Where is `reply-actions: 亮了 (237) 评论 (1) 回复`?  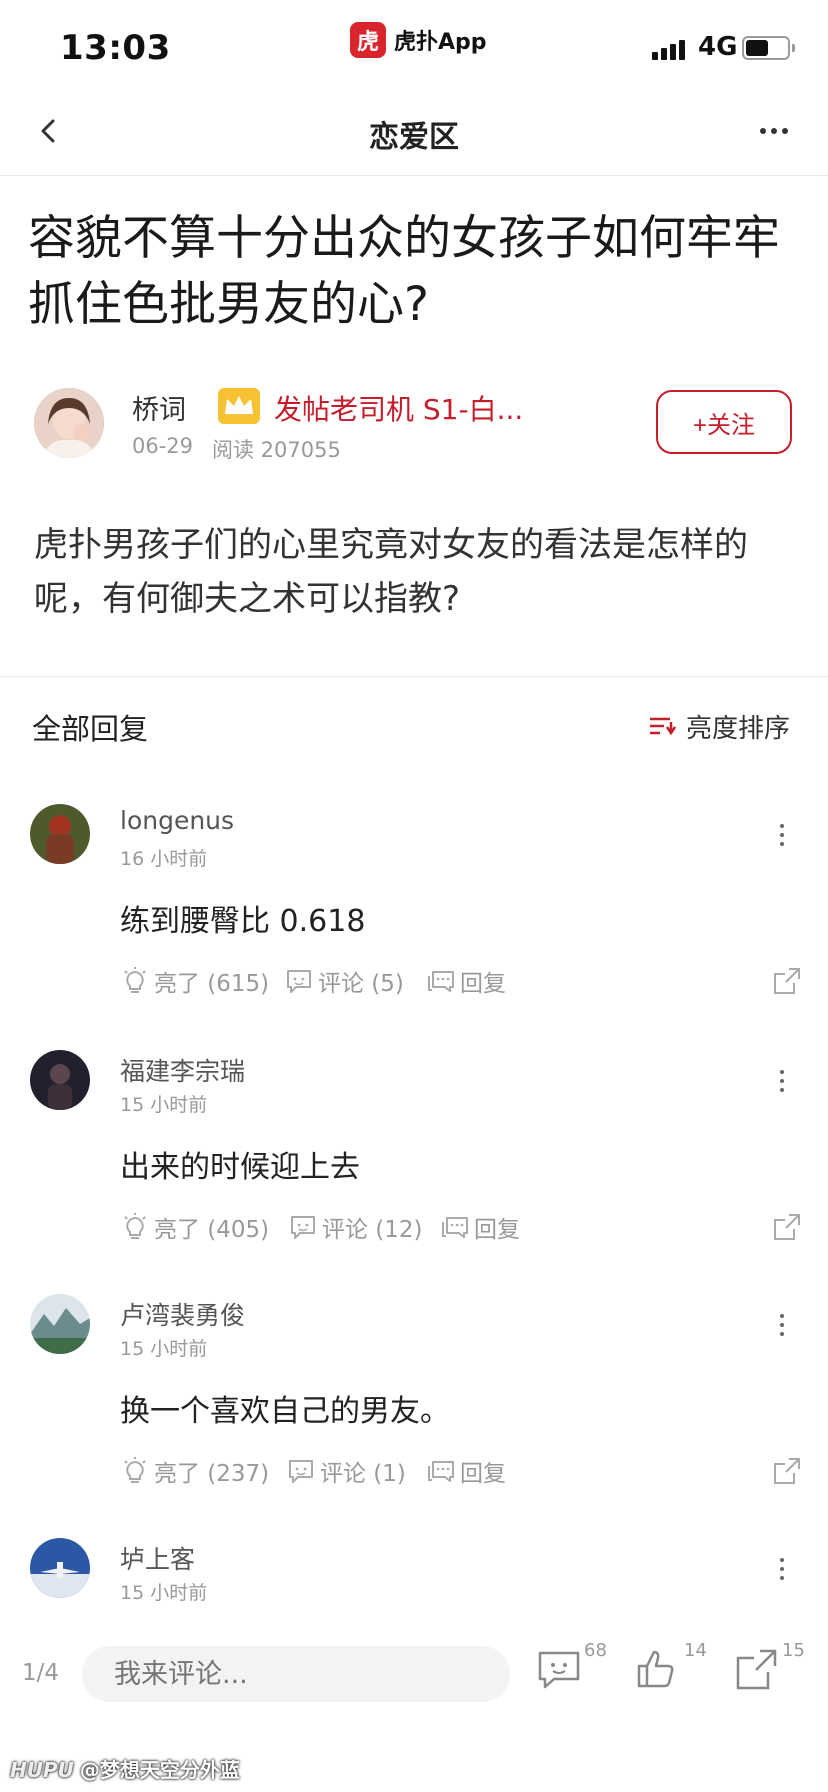 reply-actions: 亮了 (237) 评论 (1) 回复 is located at coordinates (465, 1474).